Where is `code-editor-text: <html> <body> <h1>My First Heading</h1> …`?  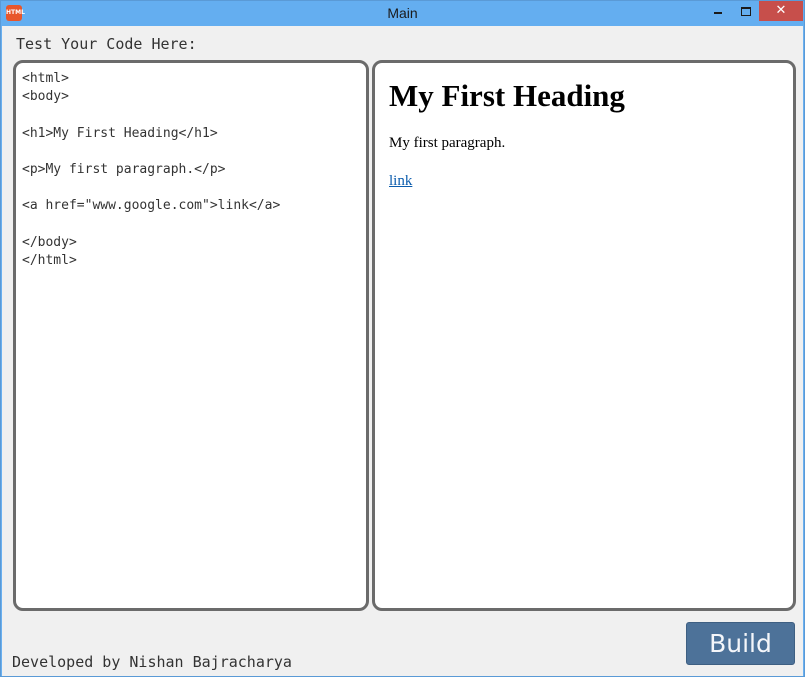
code-editor-text: <html> <body> <h1>My First Heading</h1> … is located at coordinates (191, 166).